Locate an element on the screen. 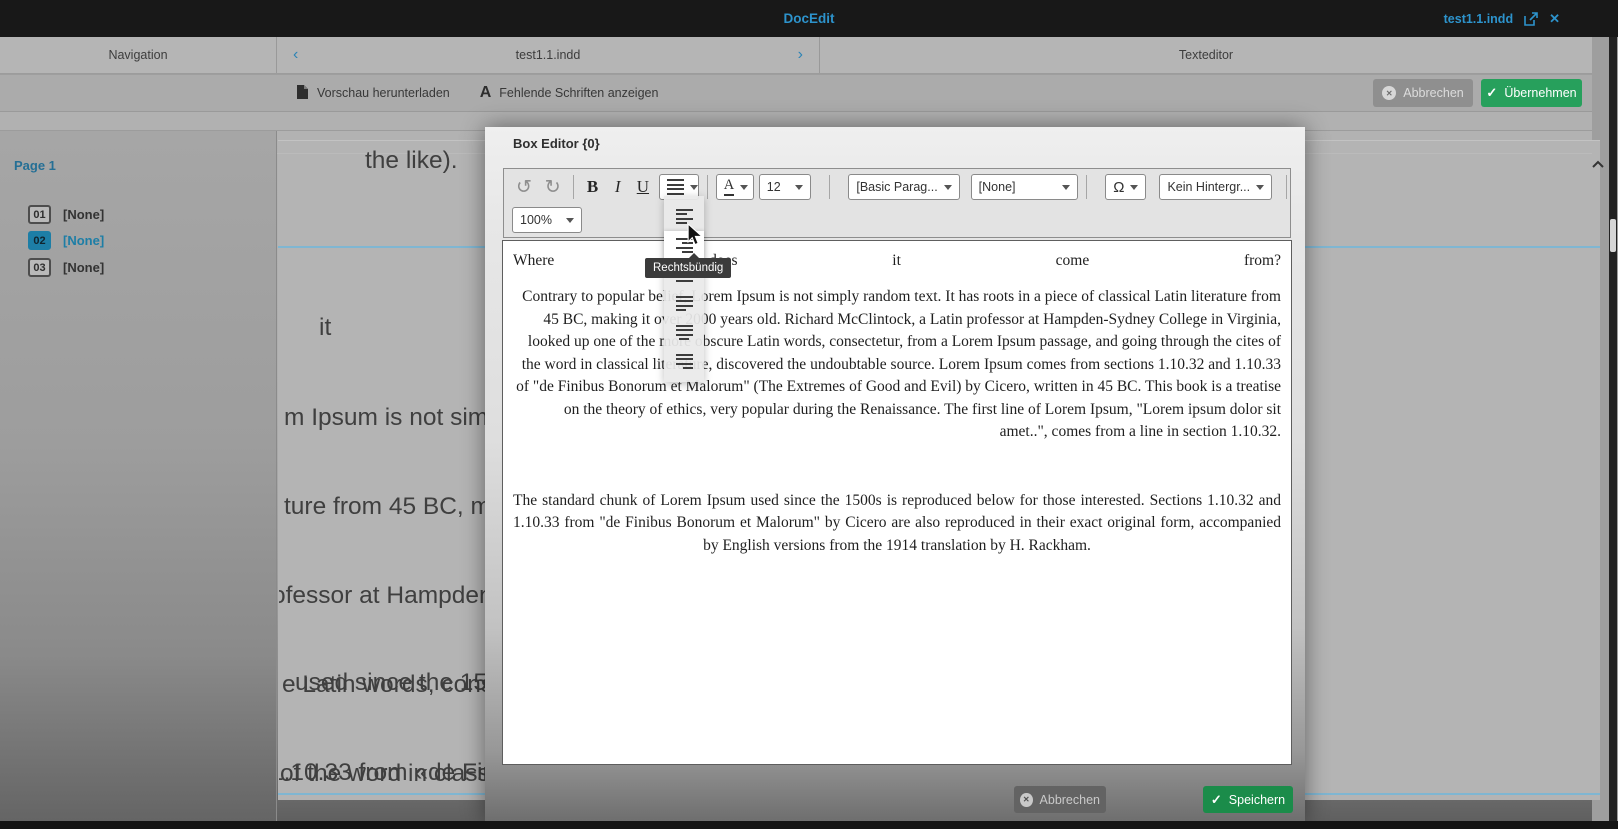 This screenshot has height=829, width=1618. cancel-button: ✕ Abbrechen is located at coordinates (1423, 93).